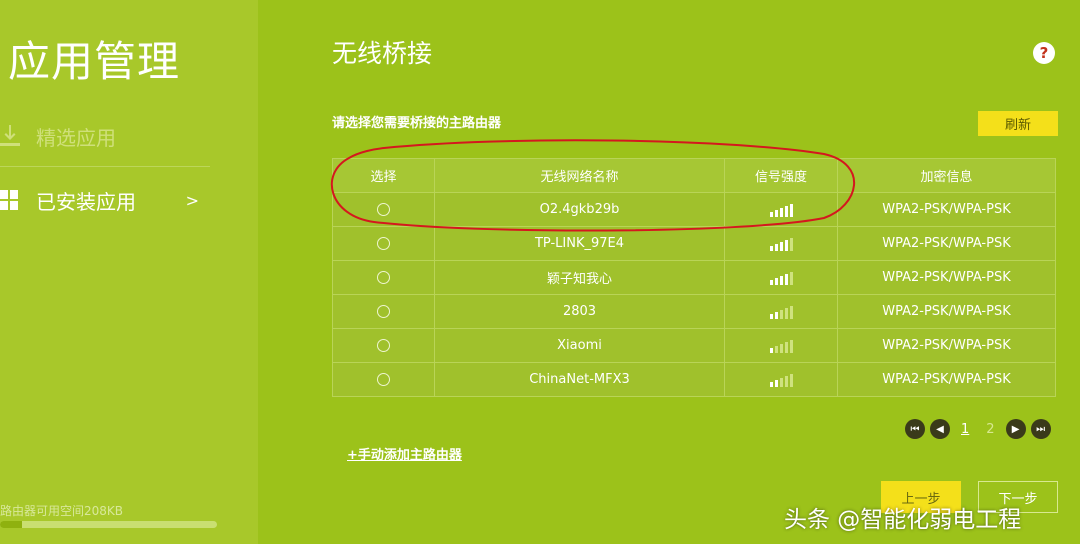 The image size is (1080, 544). Describe the element at coordinates (579, 277) in the screenshot. I see `ssid-cell: 颖子知我心` at that location.